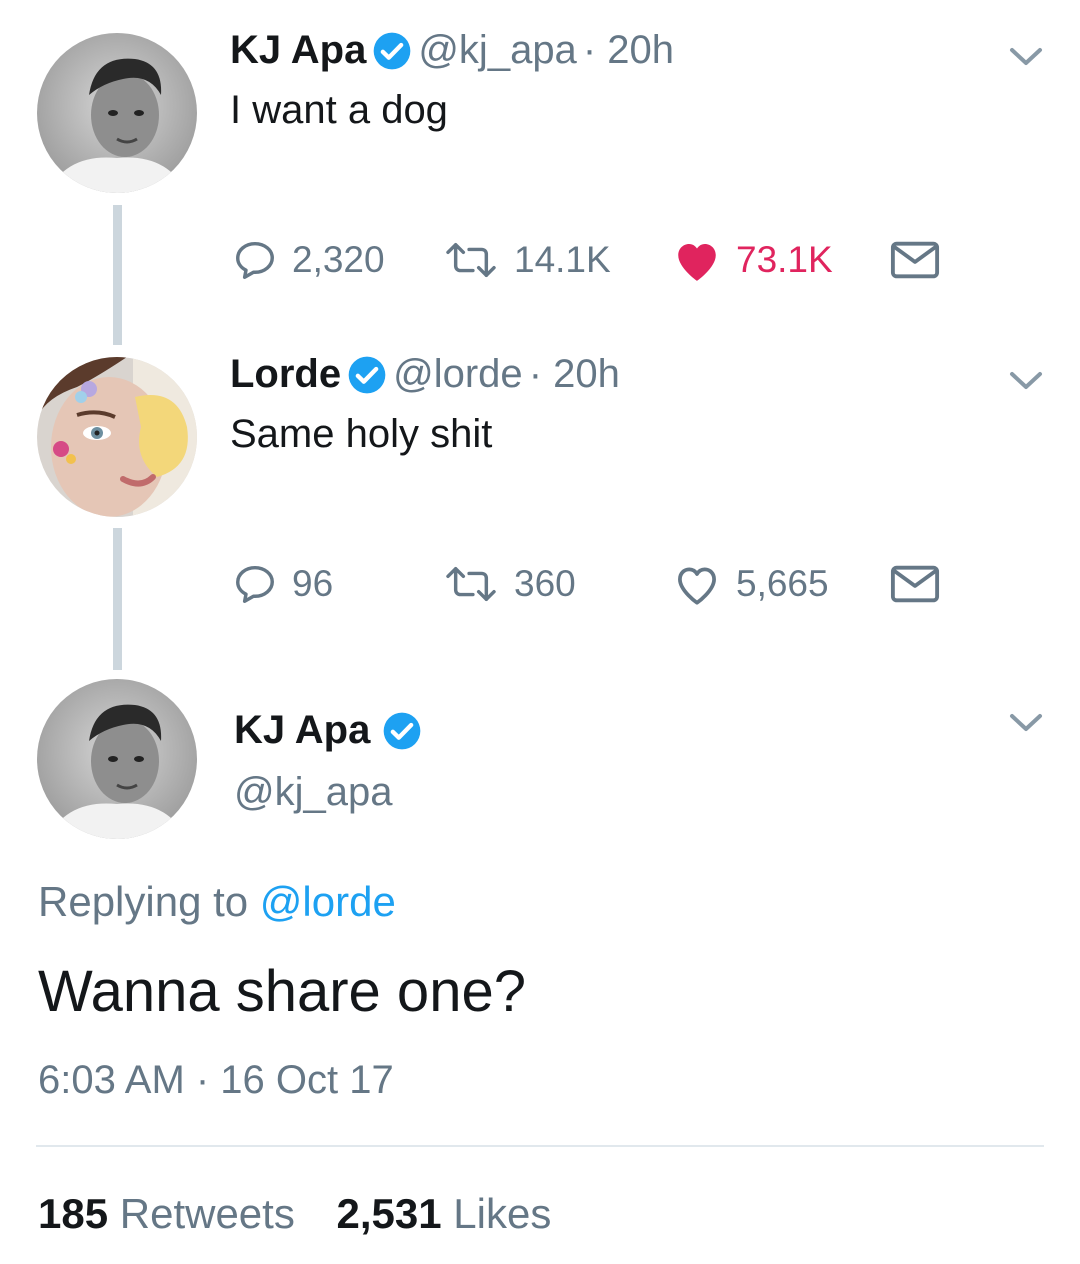 The image size is (1080, 1264). What do you see at coordinates (282, 584) in the screenshot?
I see `reply-button: 96` at bounding box center [282, 584].